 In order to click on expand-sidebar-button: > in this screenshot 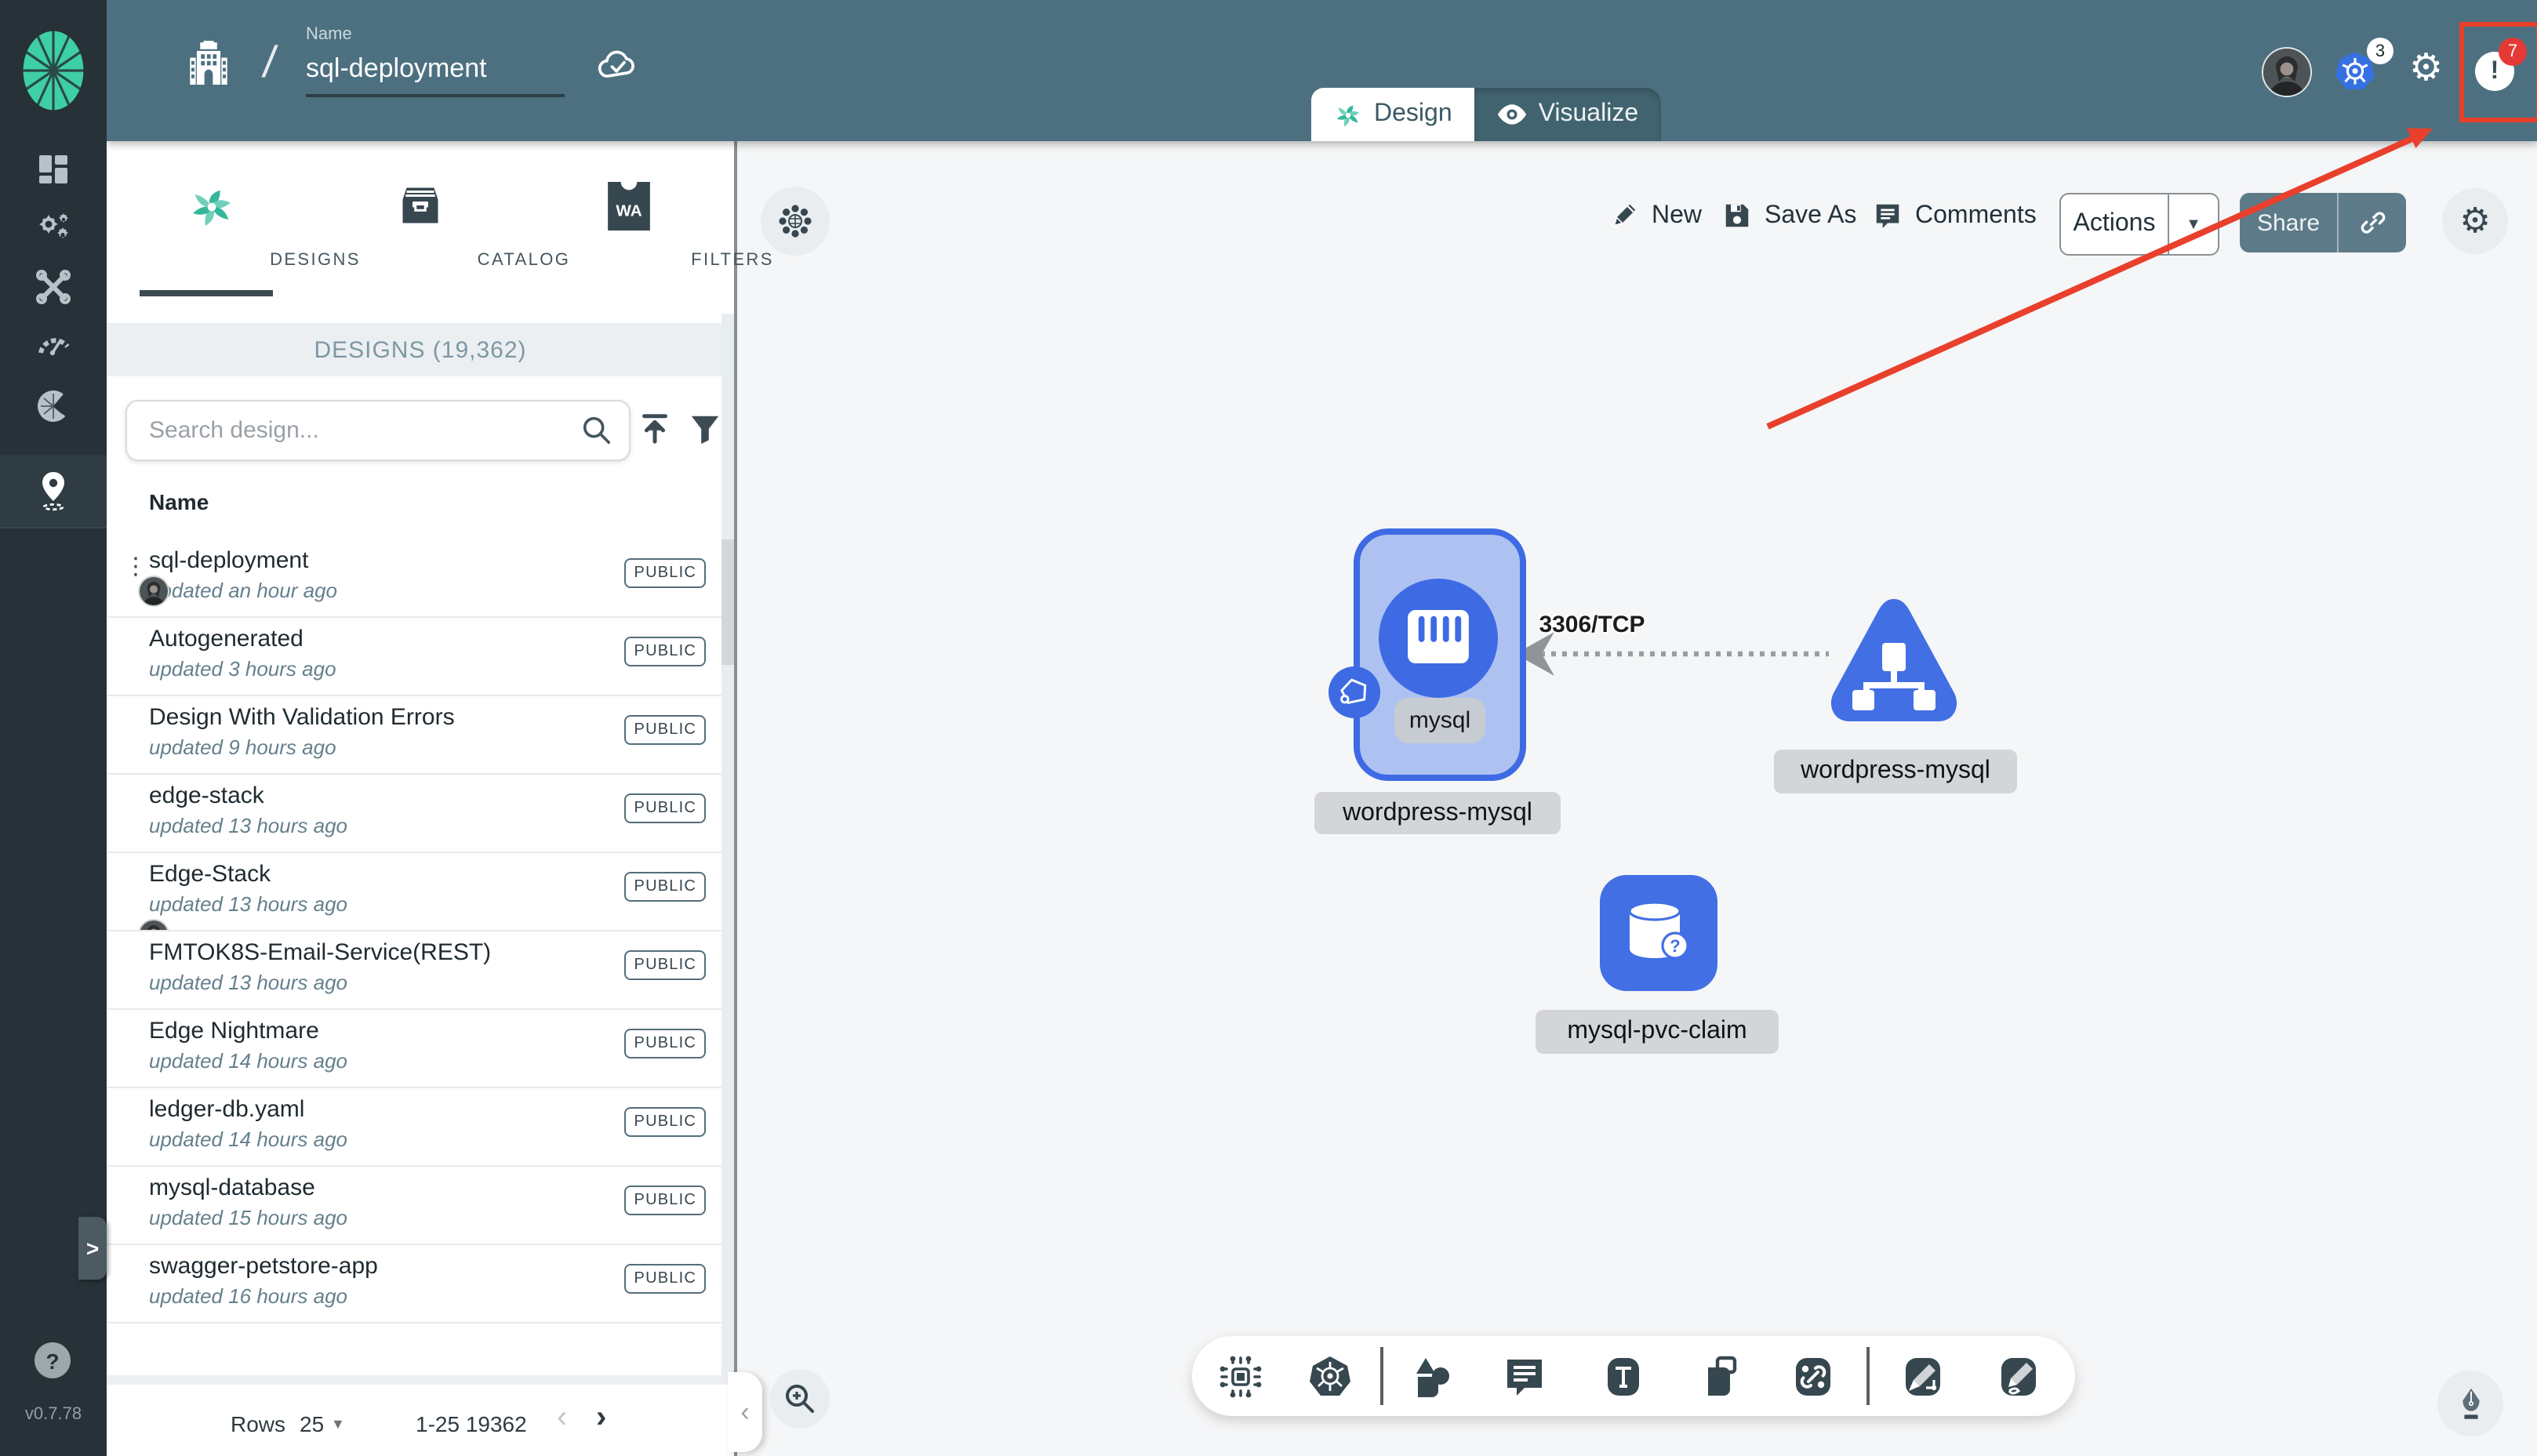, I will do `click(92, 1248)`.